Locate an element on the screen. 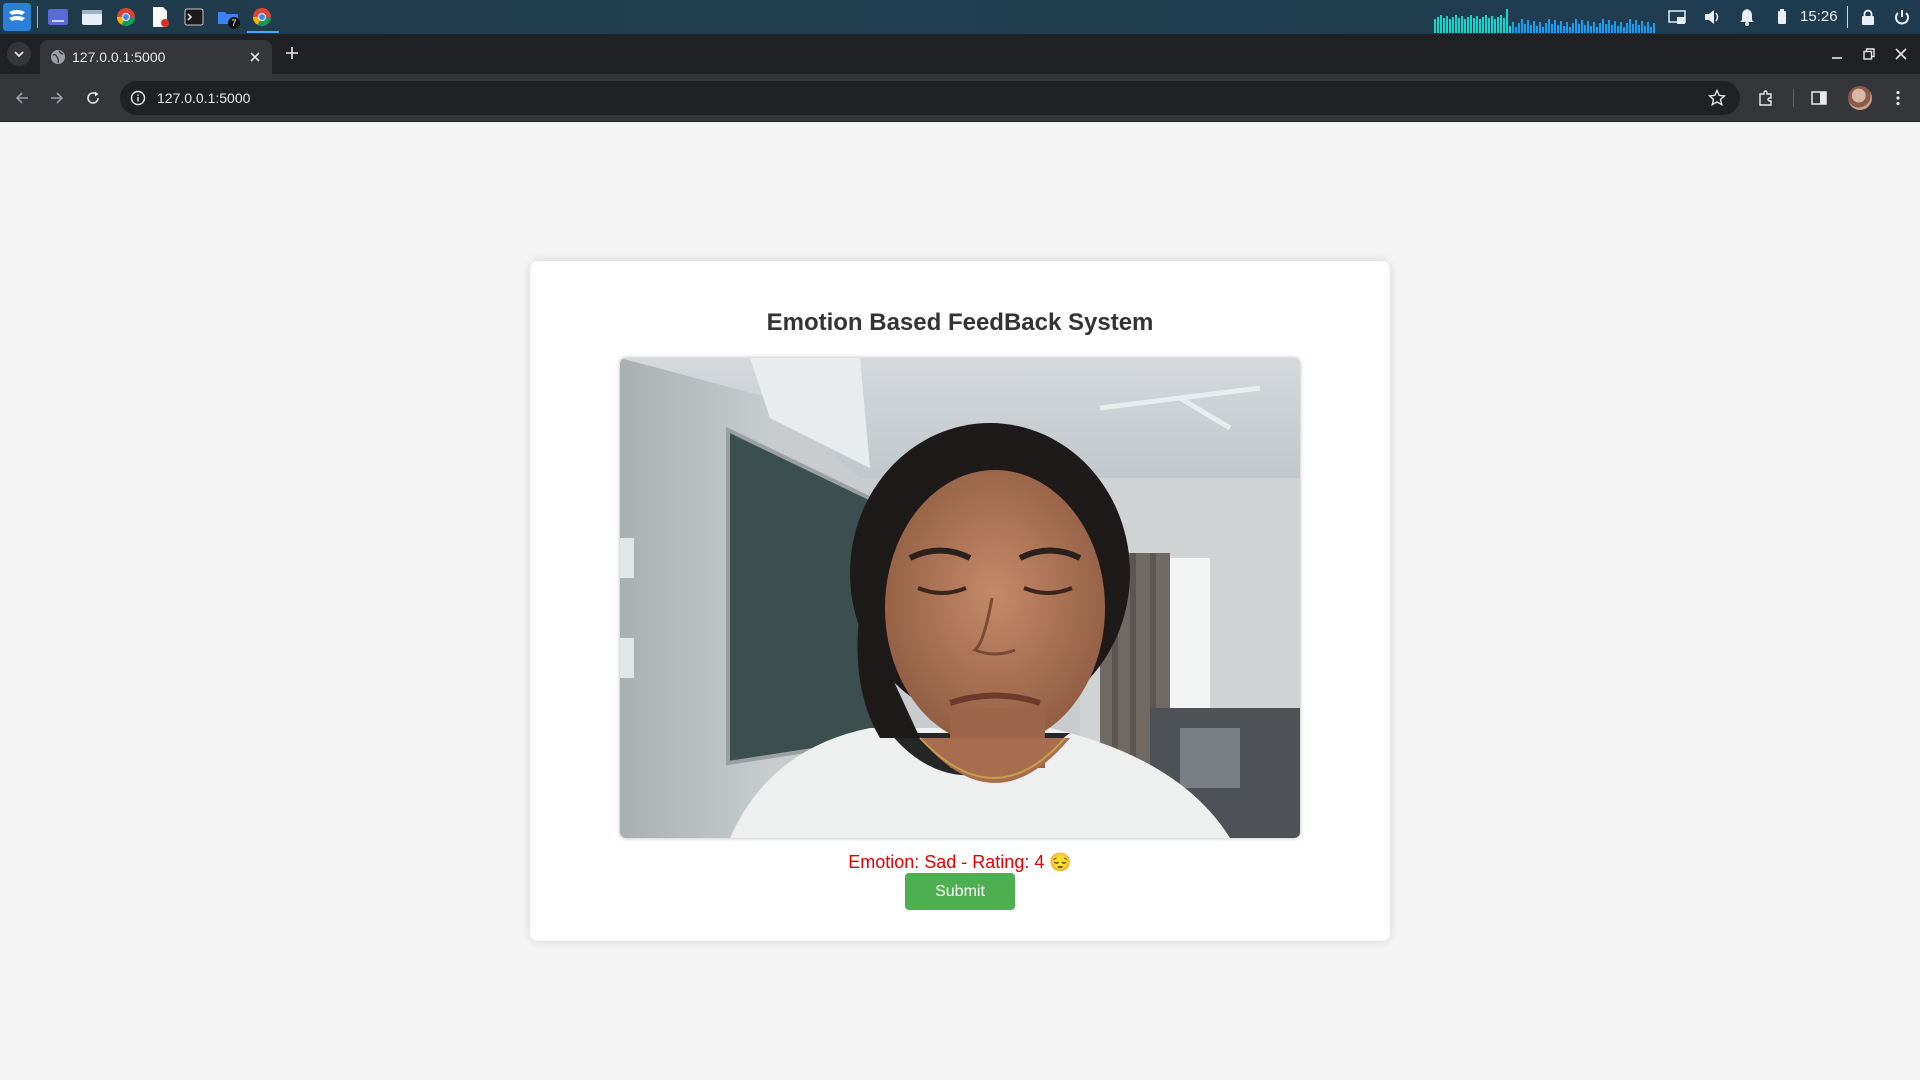  restore-button is located at coordinates (1869, 54).